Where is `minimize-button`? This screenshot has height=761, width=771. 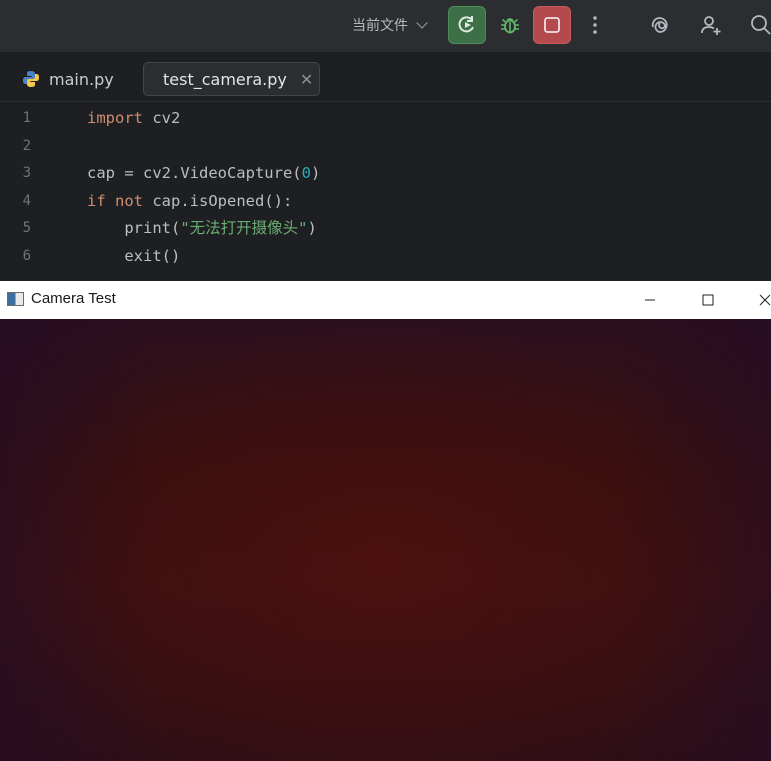
minimize-button is located at coordinates (650, 300).